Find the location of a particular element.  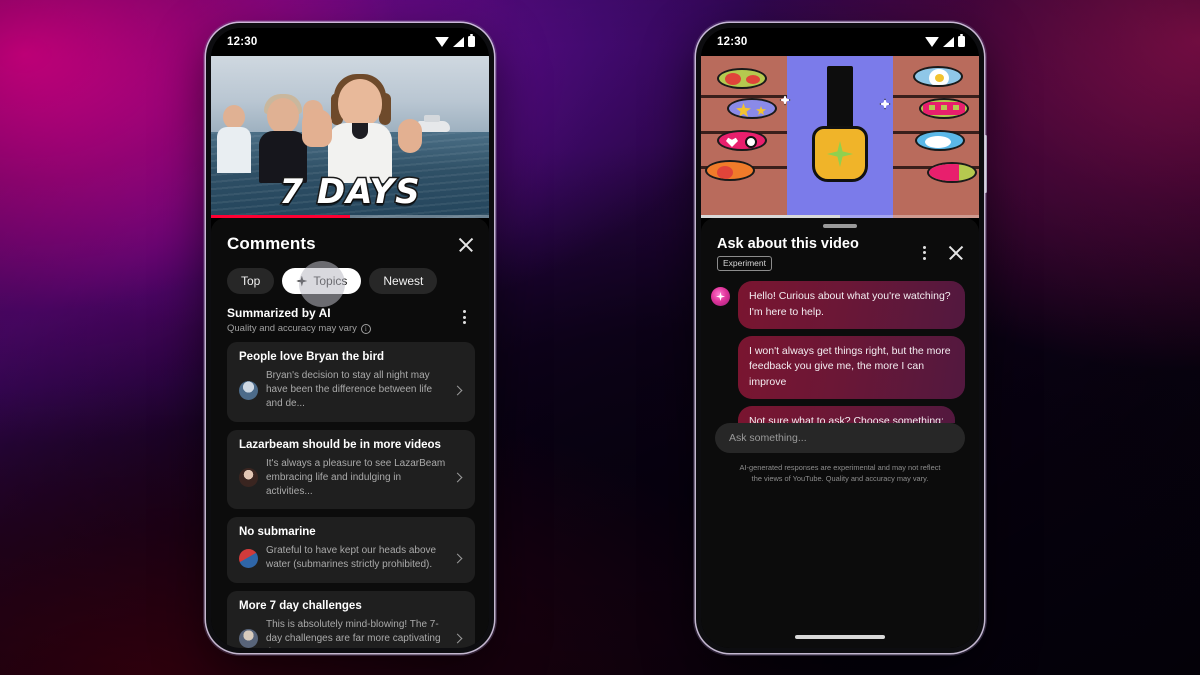

video-thumbnail-nailart is located at coordinates (840, 137).